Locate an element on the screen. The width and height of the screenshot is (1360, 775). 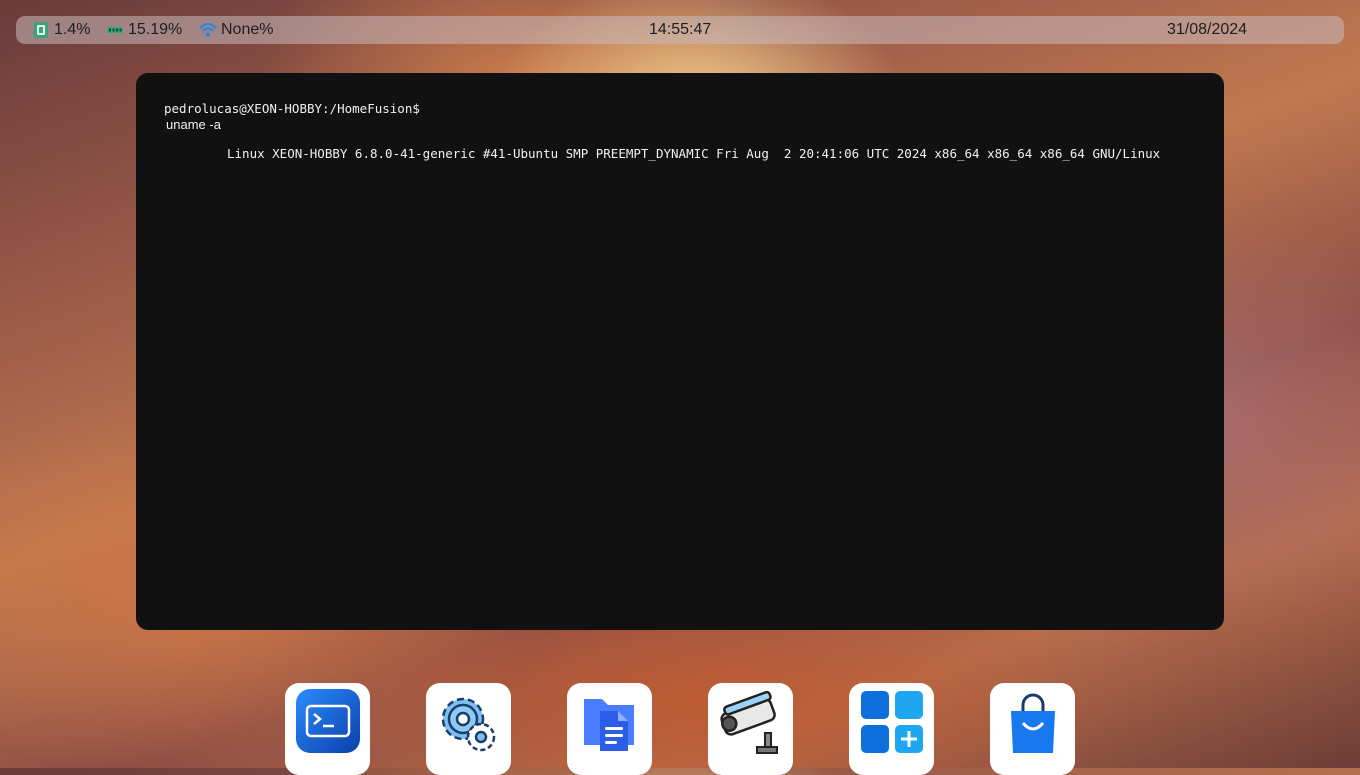
dock-app-store is located at coordinates (1032, 729).